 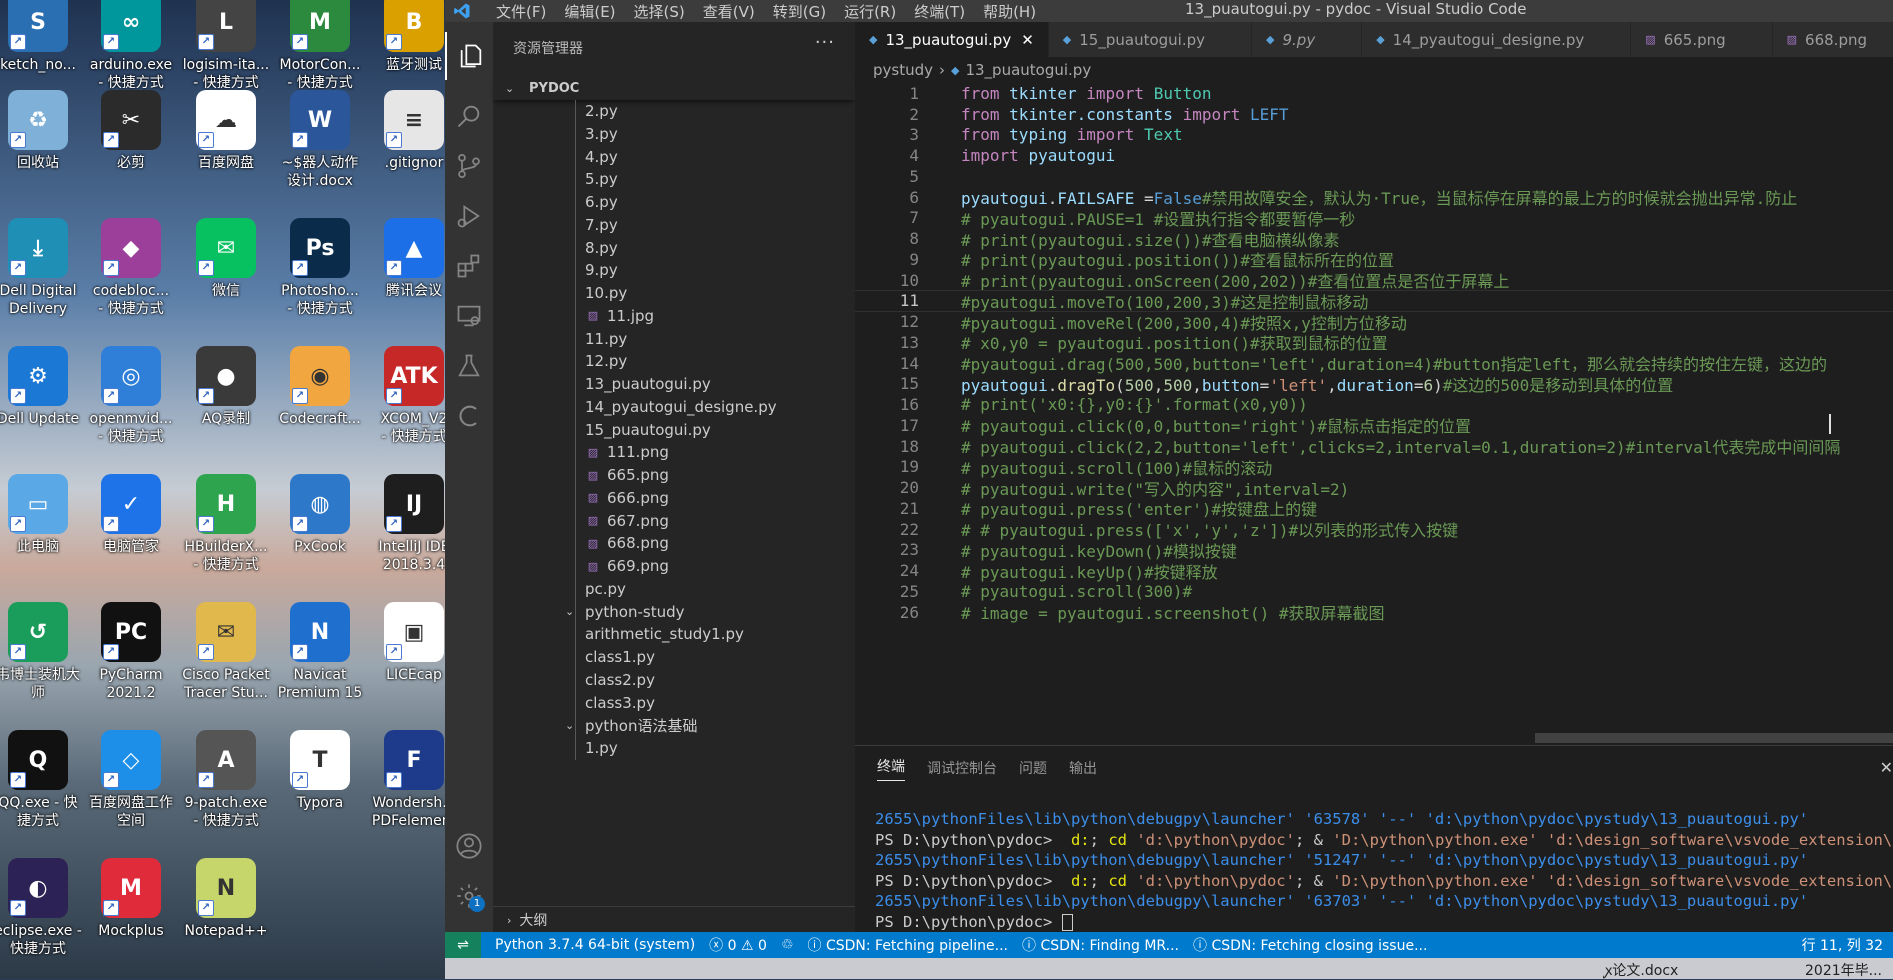 What do you see at coordinates (674, 498) in the screenshot?
I see `tree-file: ▨ 666.png` at bounding box center [674, 498].